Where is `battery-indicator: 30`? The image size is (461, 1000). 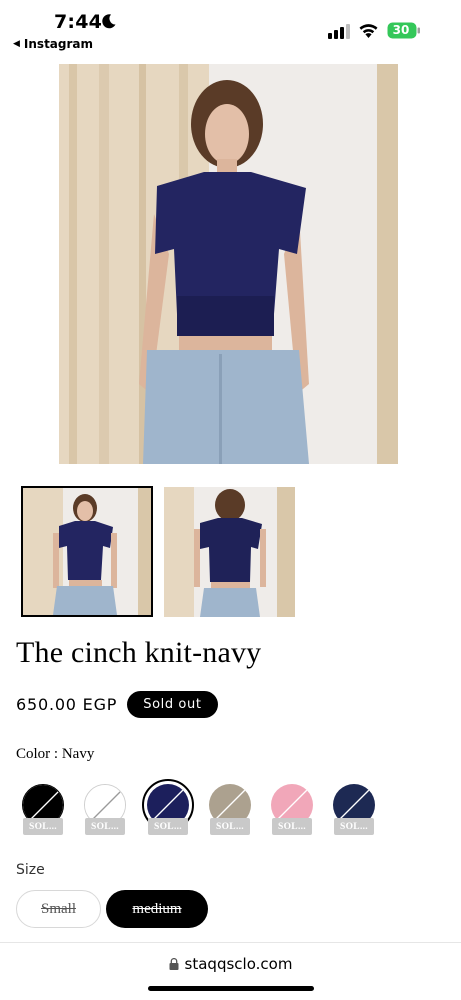 battery-indicator: 30 is located at coordinates (404, 30).